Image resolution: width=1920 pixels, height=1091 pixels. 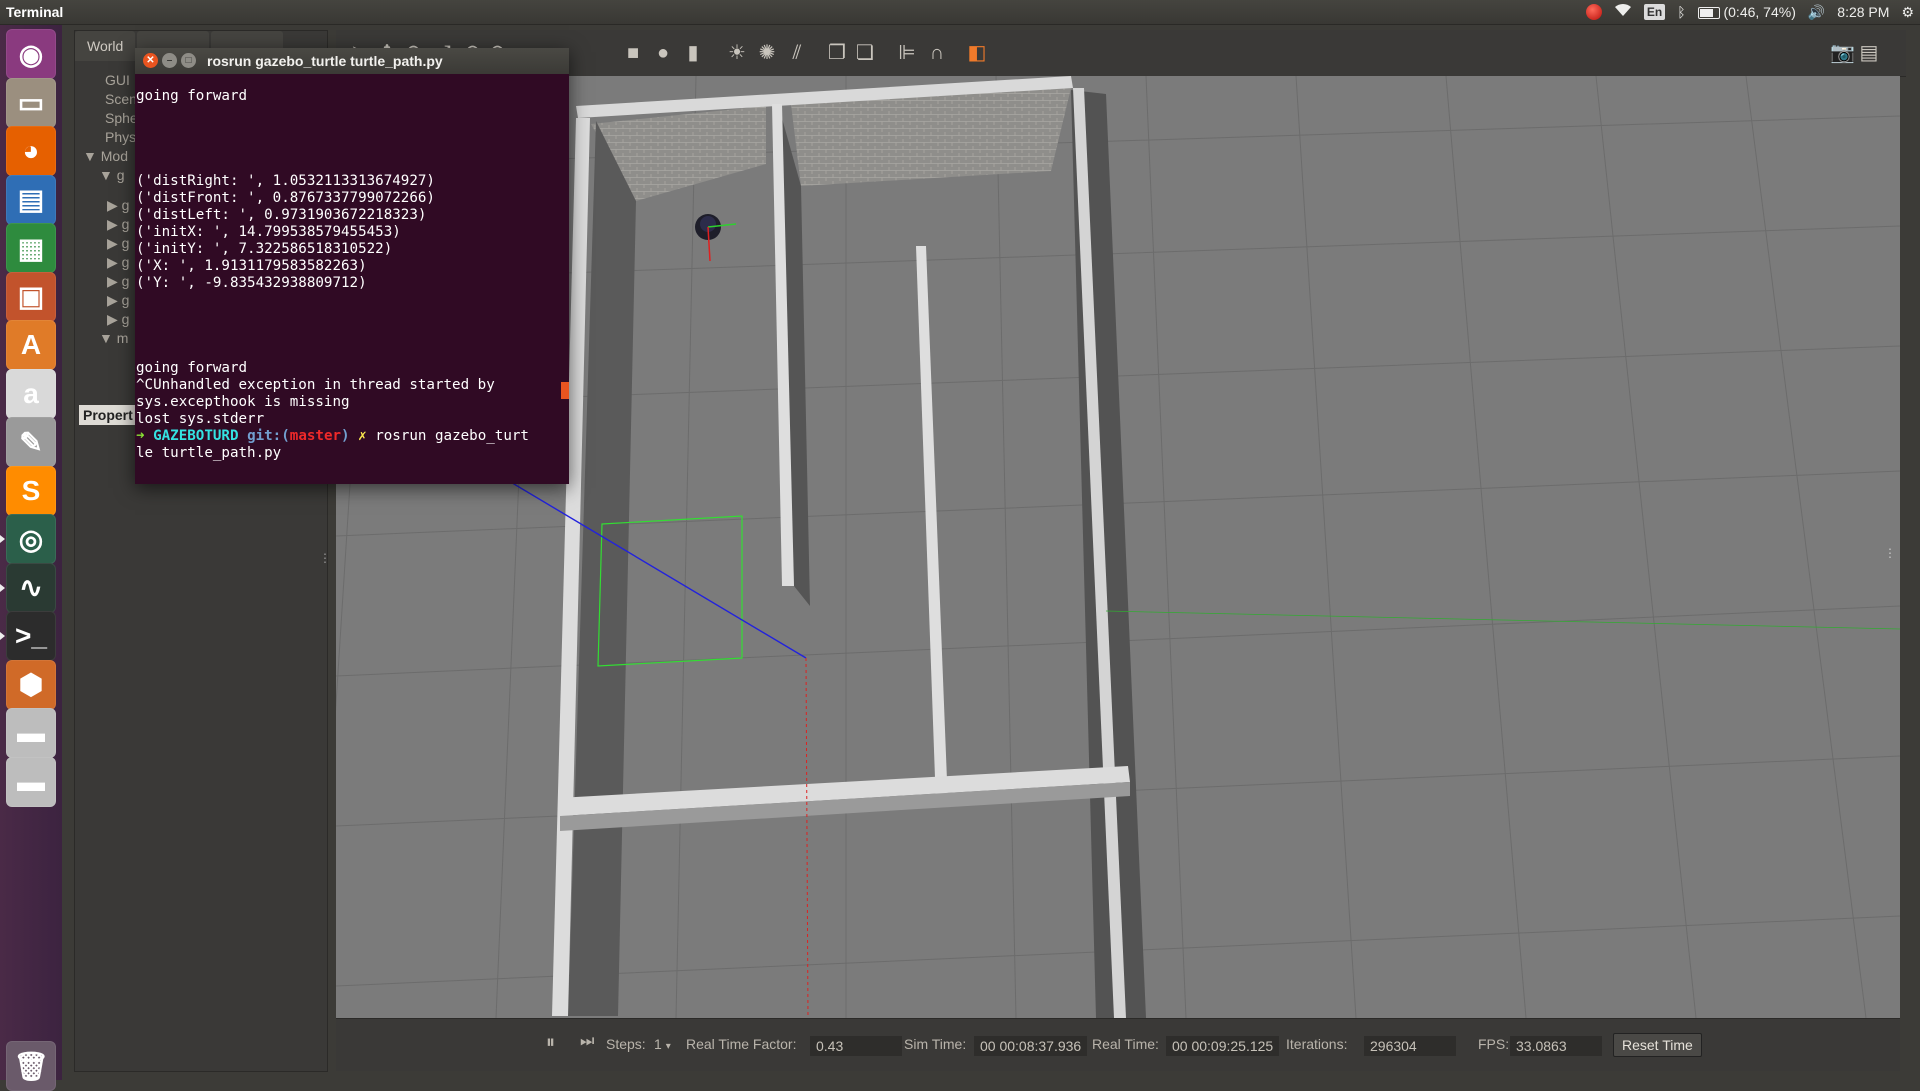 I want to click on prompt-branch: master, so click(x=315, y=436).